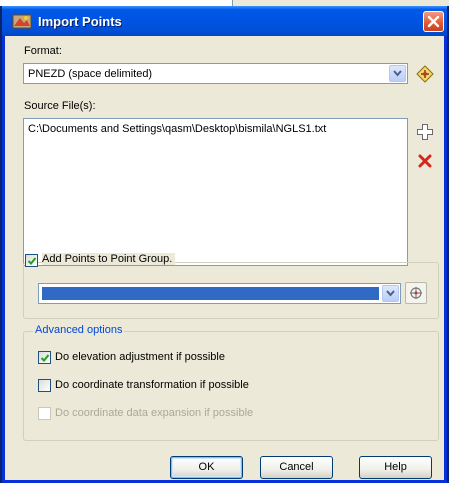 The width and height of the screenshot is (449, 483). I want to click on add-to-point-group-checkbox, so click(31, 260).